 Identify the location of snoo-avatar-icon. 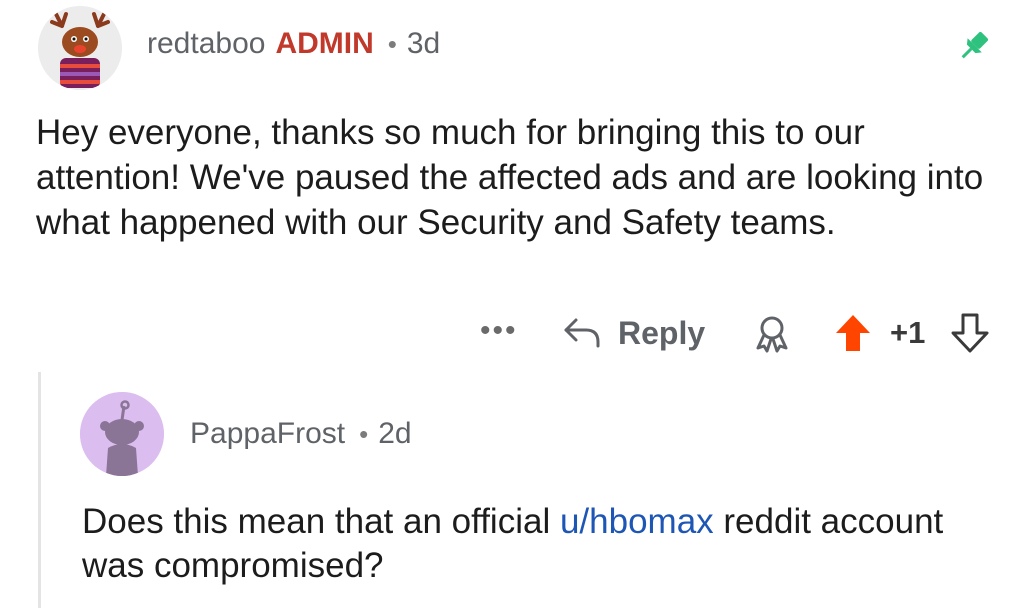
(122, 434).